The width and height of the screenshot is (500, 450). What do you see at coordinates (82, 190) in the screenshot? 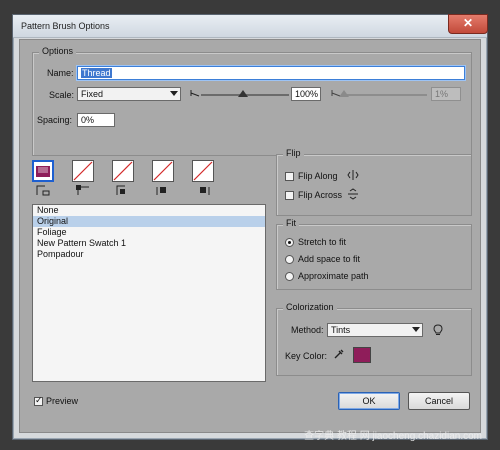
I see `outer-corner-indicator-icon` at bounding box center [82, 190].